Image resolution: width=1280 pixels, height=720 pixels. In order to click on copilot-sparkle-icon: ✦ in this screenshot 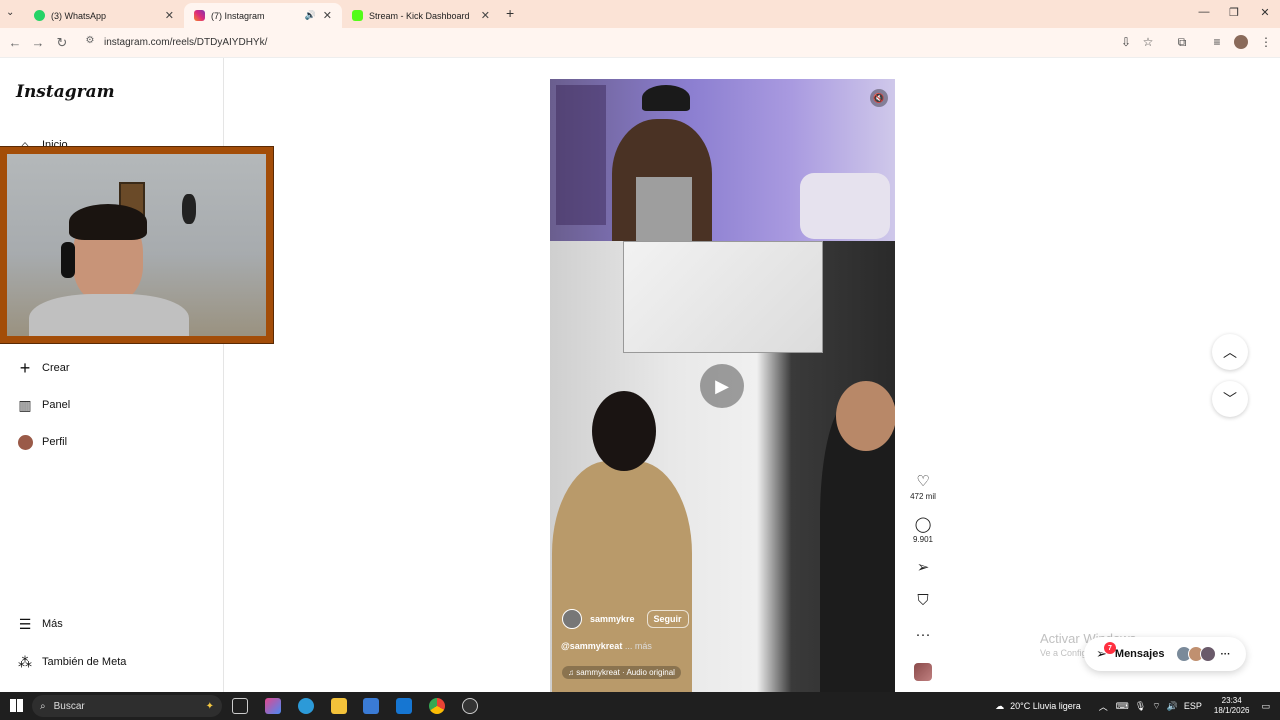, I will do `click(209, 706)`.